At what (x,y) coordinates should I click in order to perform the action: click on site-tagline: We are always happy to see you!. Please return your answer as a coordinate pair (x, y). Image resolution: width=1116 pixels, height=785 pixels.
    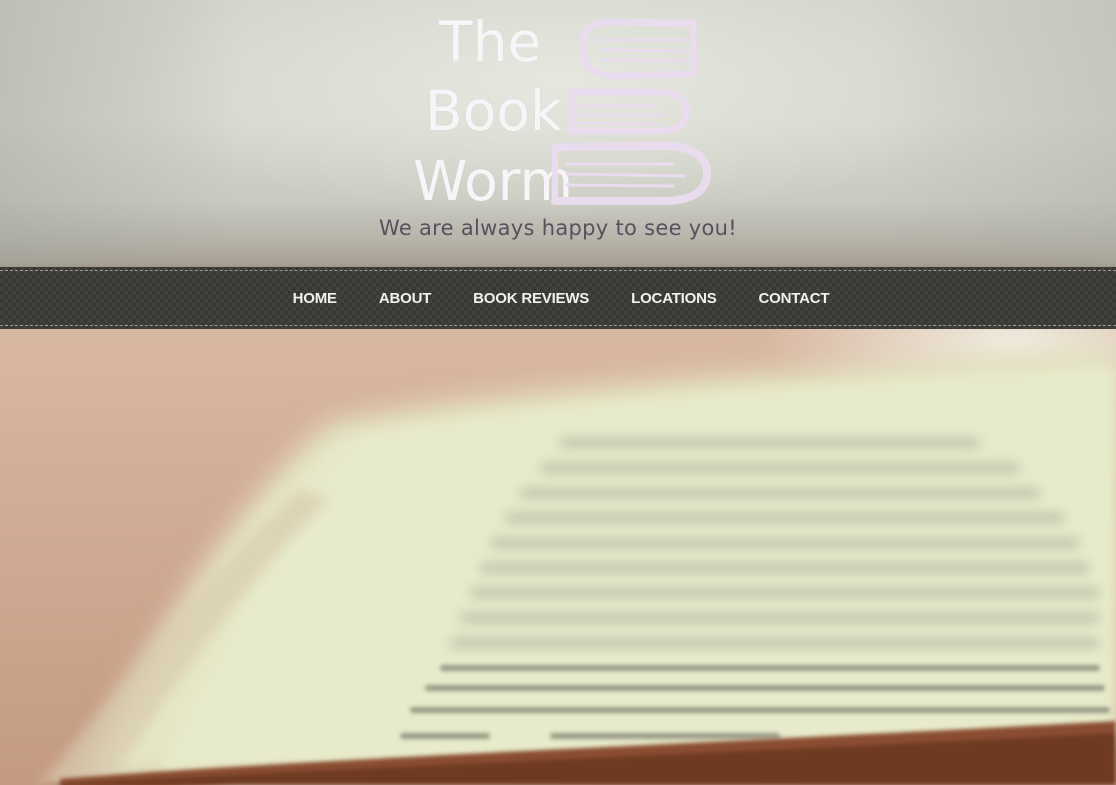
    Looking at the image, I should click on (557, 228).